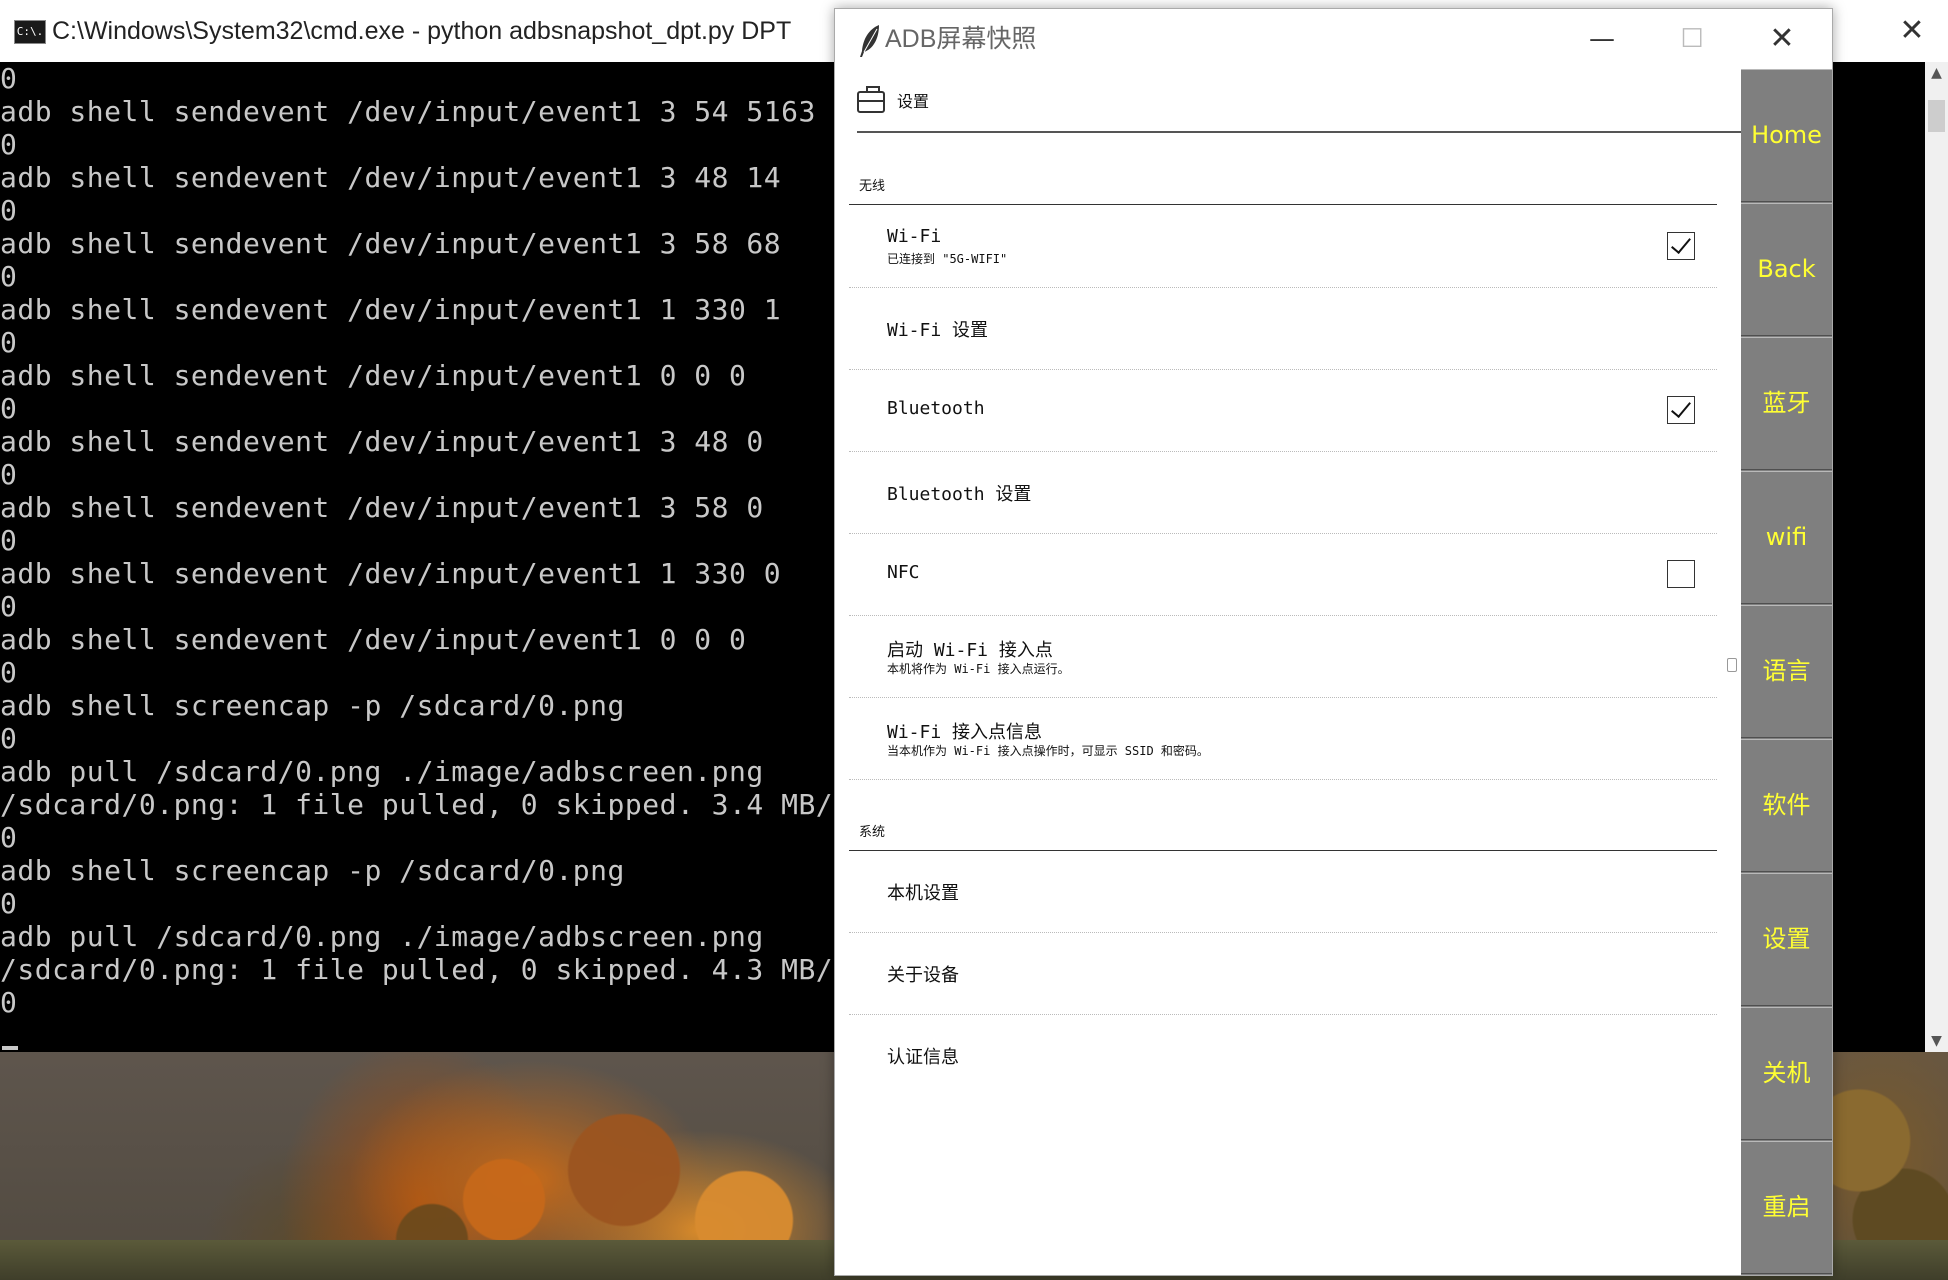 The height and width of the screenshot is (1280, 1948). What do you see at coordinates (923, 893) in the screenshot?
I see `settings-row-label: 本机设置` at bounding box center [923, 893].